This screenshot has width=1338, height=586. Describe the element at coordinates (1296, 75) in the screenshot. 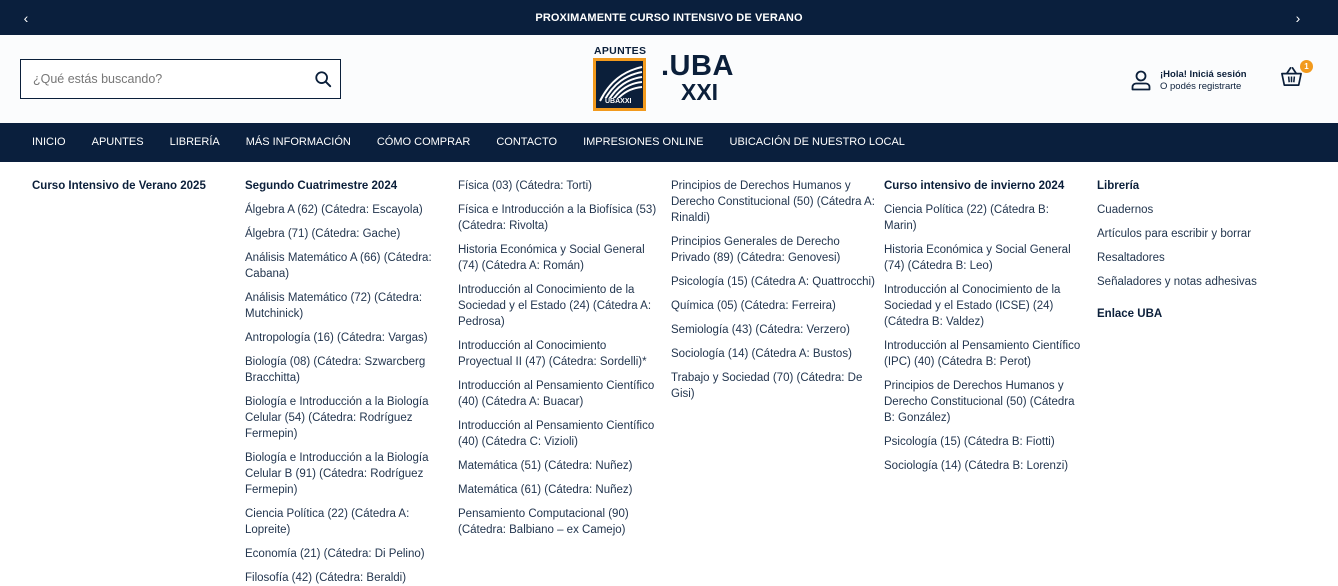

I see `cart-button: 1` at that location.